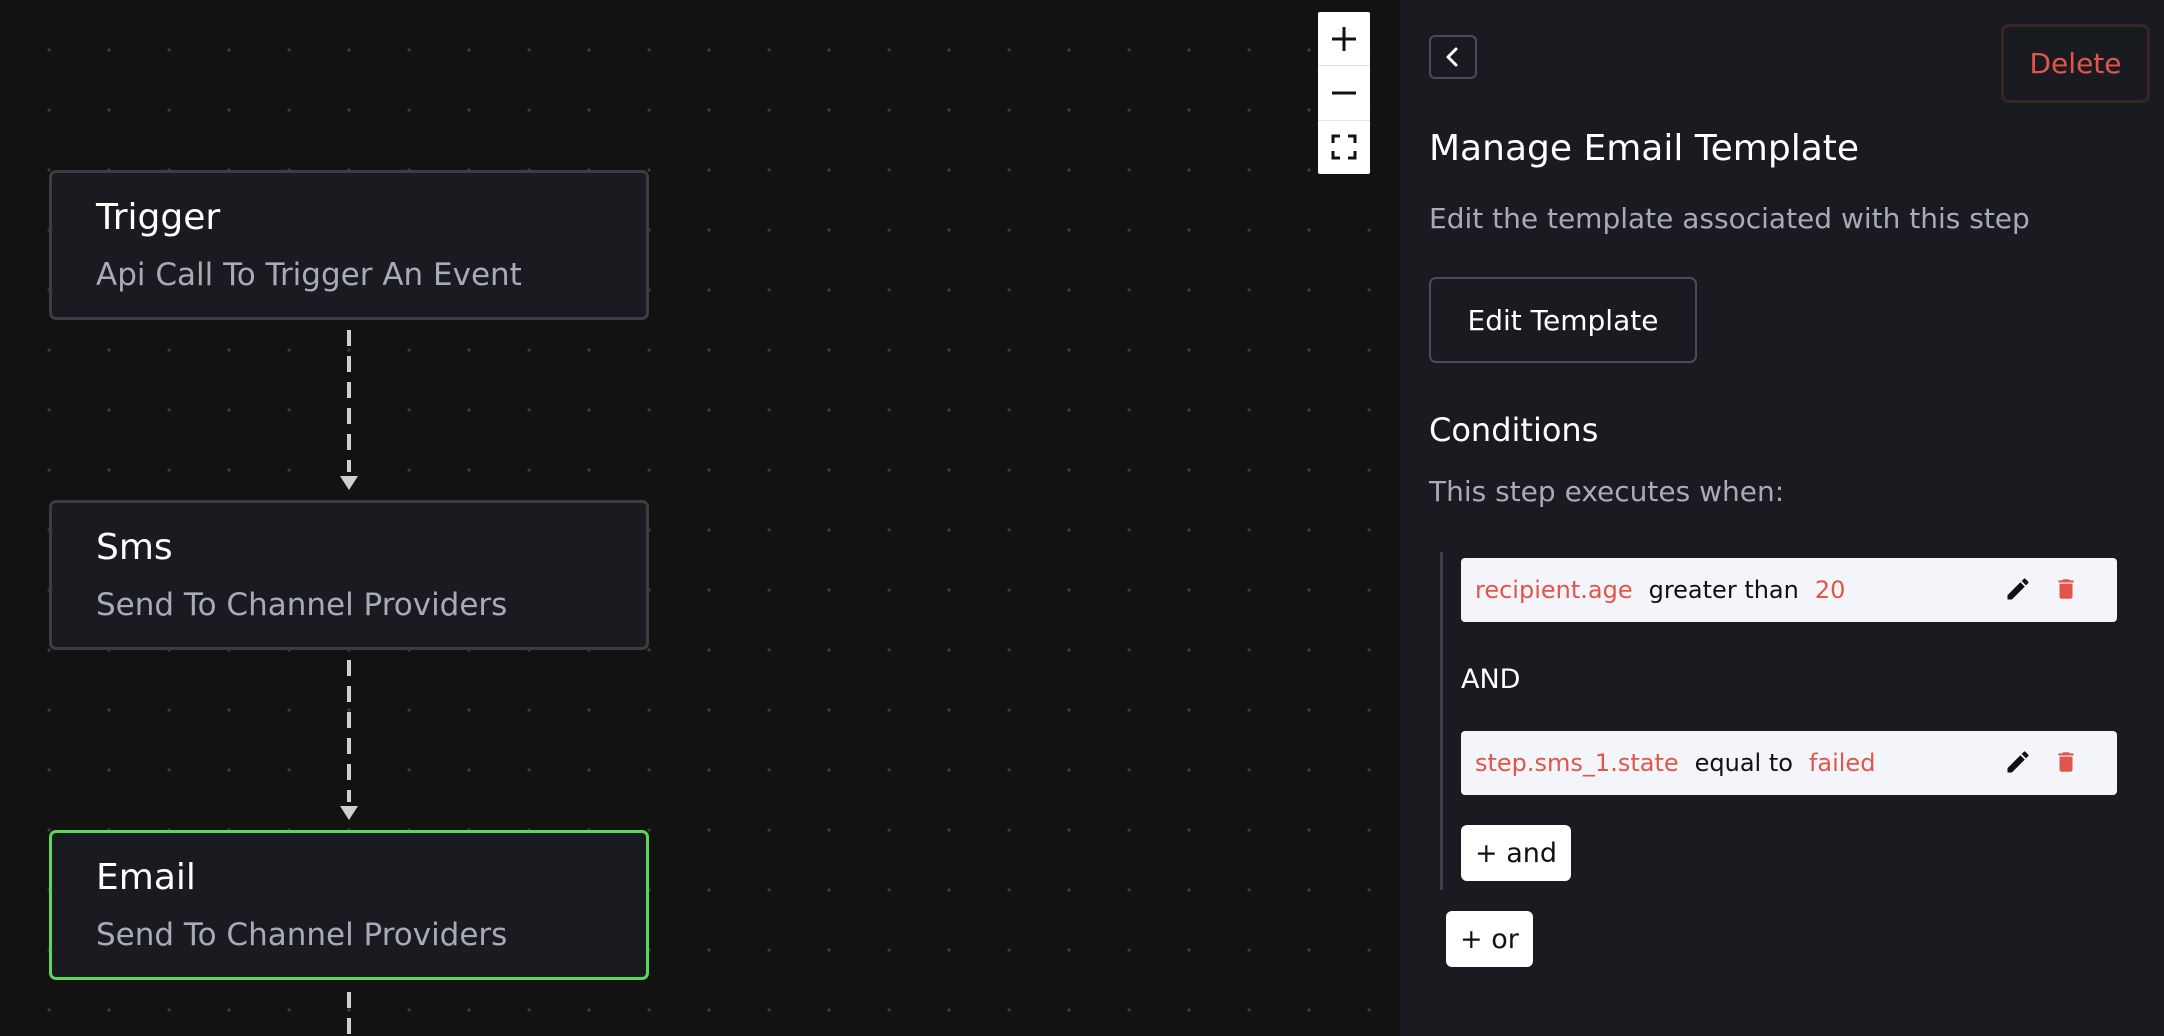 Image resolution: width=2164 pixels, height=1036 pixels. I want to click on condition-value: failed, so click(1842, 763).